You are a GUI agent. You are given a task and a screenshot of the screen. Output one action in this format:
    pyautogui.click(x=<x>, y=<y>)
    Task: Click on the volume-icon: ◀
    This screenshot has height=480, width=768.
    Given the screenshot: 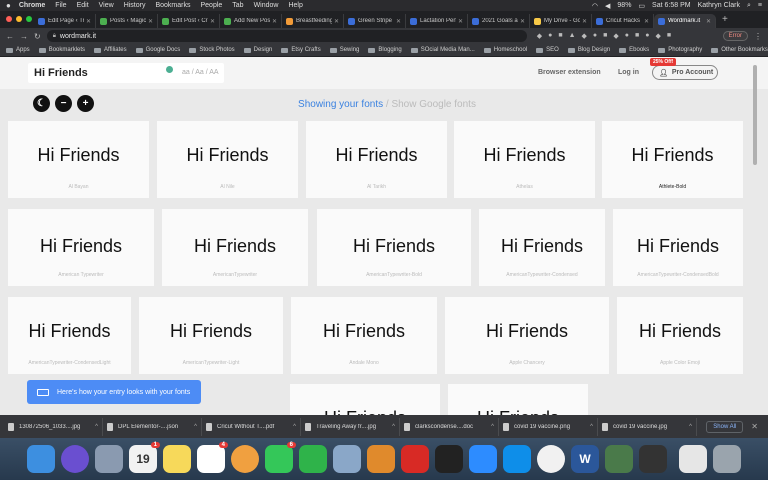 What is the action you would take?
    pyautogui.click(x=607, y=6)
    